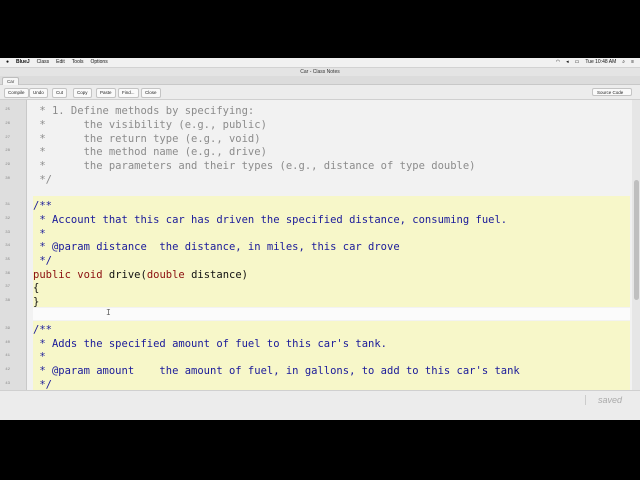 The width and height of the screenshot is (640, 480). Describe the element at coordinates (603, 400) in the screenshot. I see `saved-status: saved` at that location.